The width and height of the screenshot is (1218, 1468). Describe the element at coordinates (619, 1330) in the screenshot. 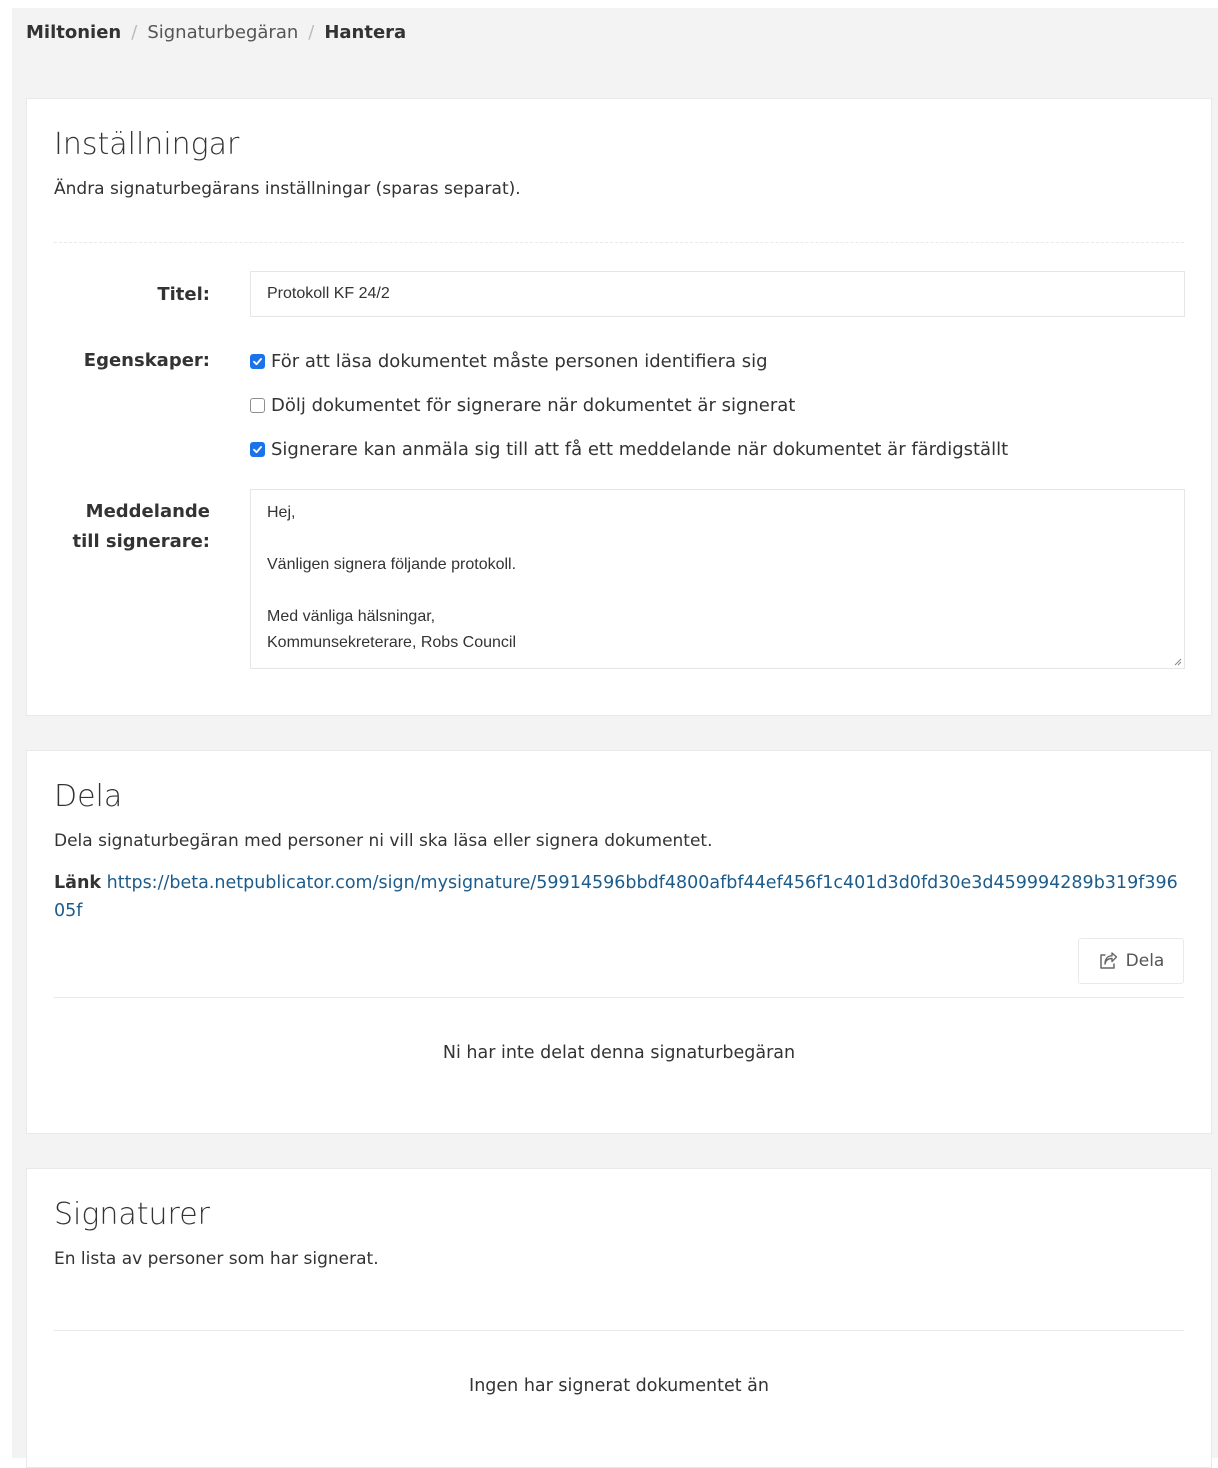

I see `signatures-divider` at that location.